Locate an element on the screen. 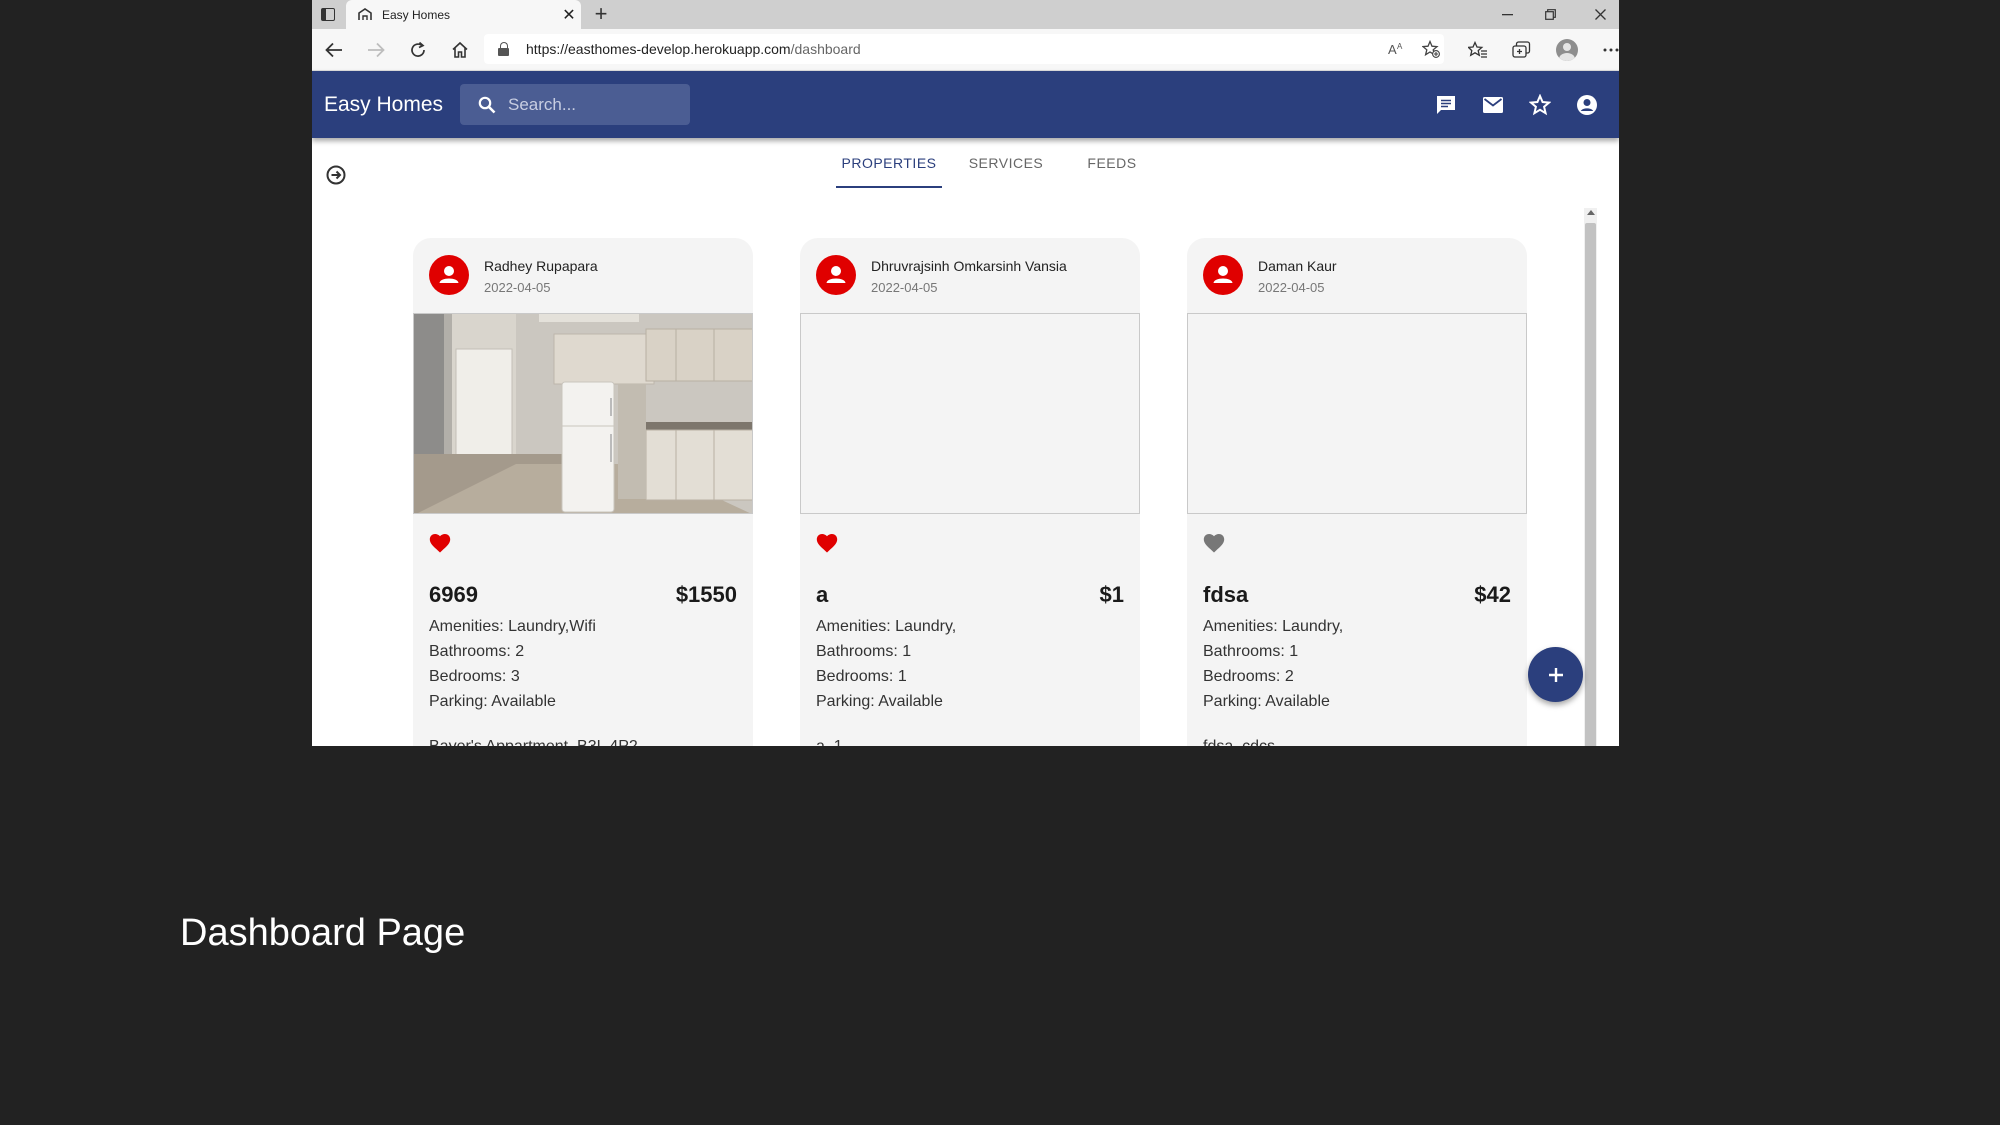 This screenshot has width=2000, height=1125. property-image is located at coordinates (583, 413).